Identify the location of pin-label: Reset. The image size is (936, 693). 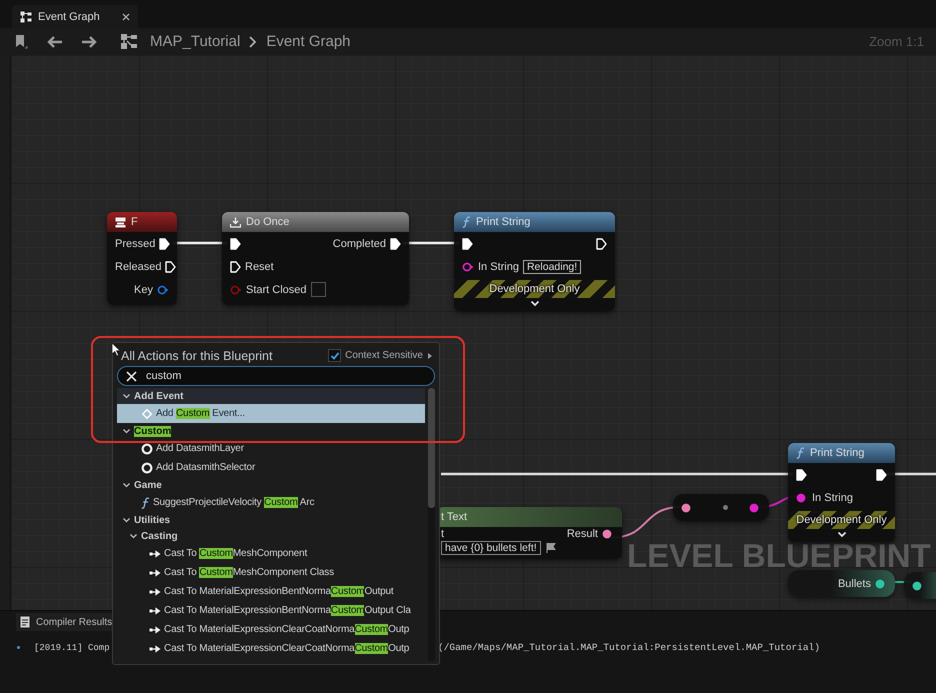
(259, 266).